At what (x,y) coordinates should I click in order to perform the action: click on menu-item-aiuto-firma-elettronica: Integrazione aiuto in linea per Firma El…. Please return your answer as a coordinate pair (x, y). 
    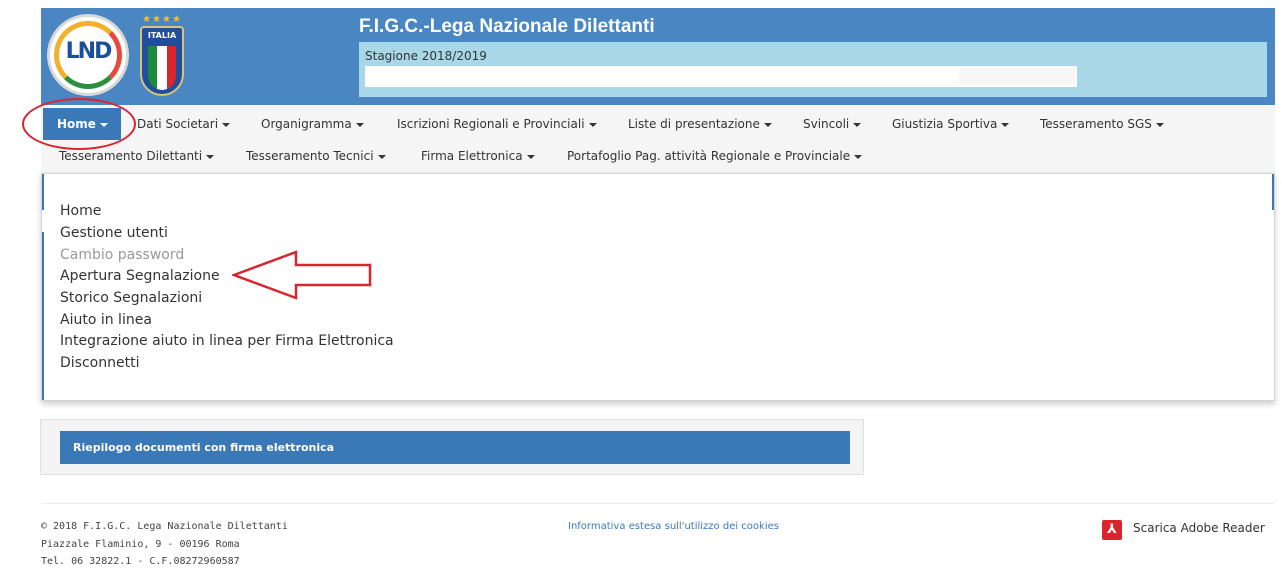
    Looking at the image, I should click on (227, 341).